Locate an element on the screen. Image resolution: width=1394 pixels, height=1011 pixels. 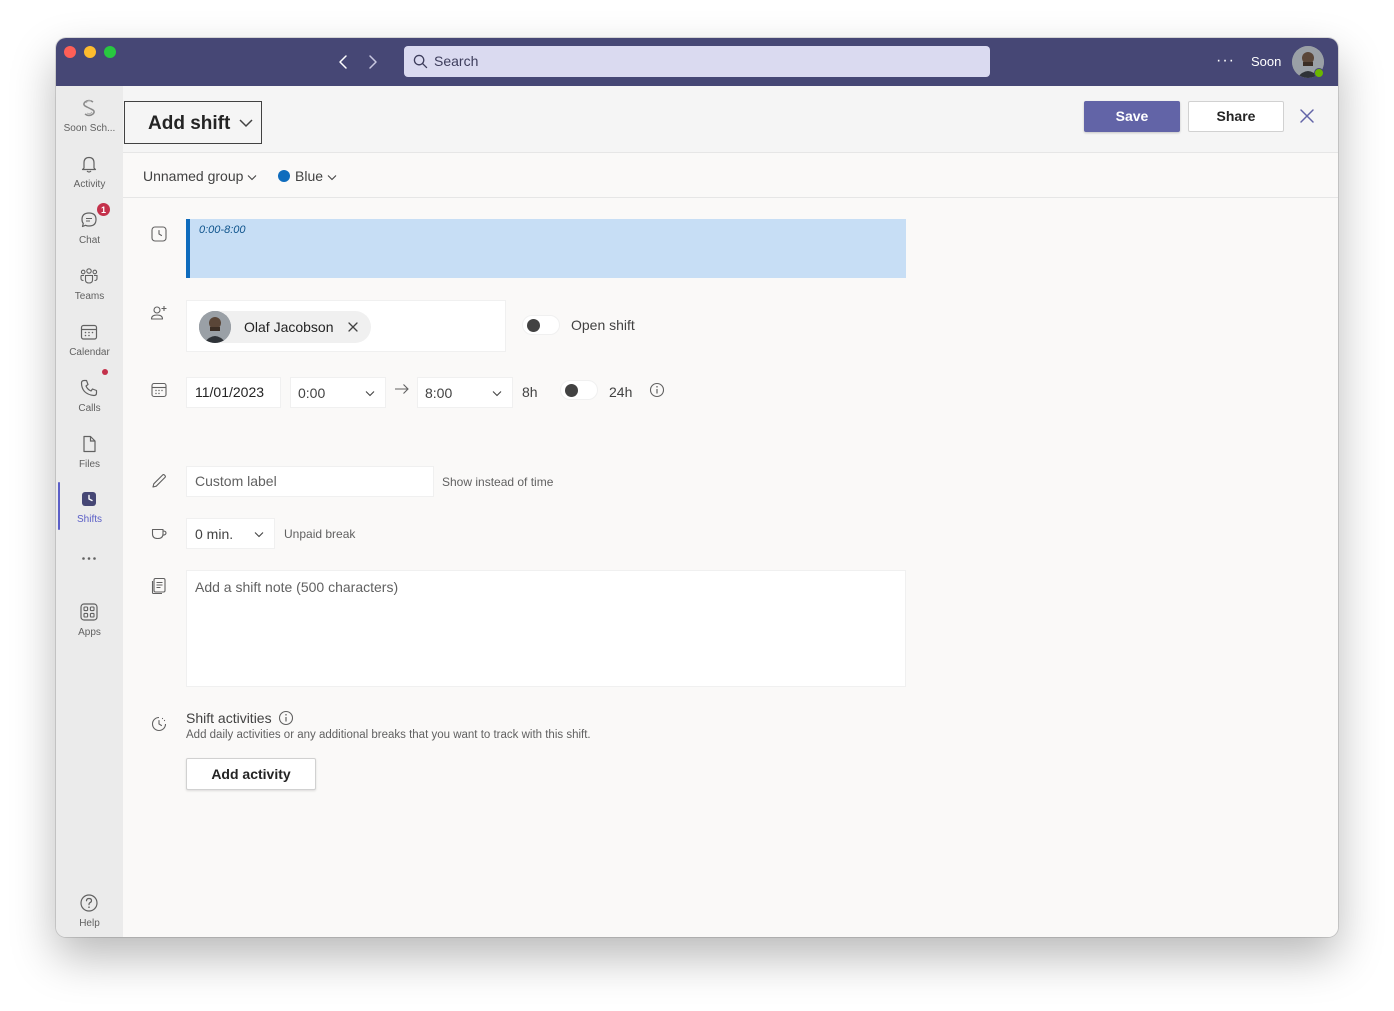
back-arrow-icon is located at coordinates (344, 62).